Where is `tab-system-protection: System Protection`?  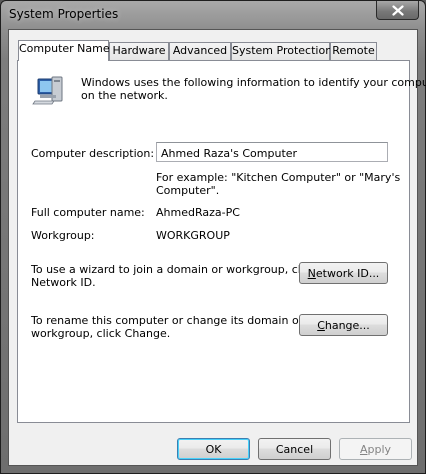
tab-system-protection: System Protection is located at coordinates (282, 51).